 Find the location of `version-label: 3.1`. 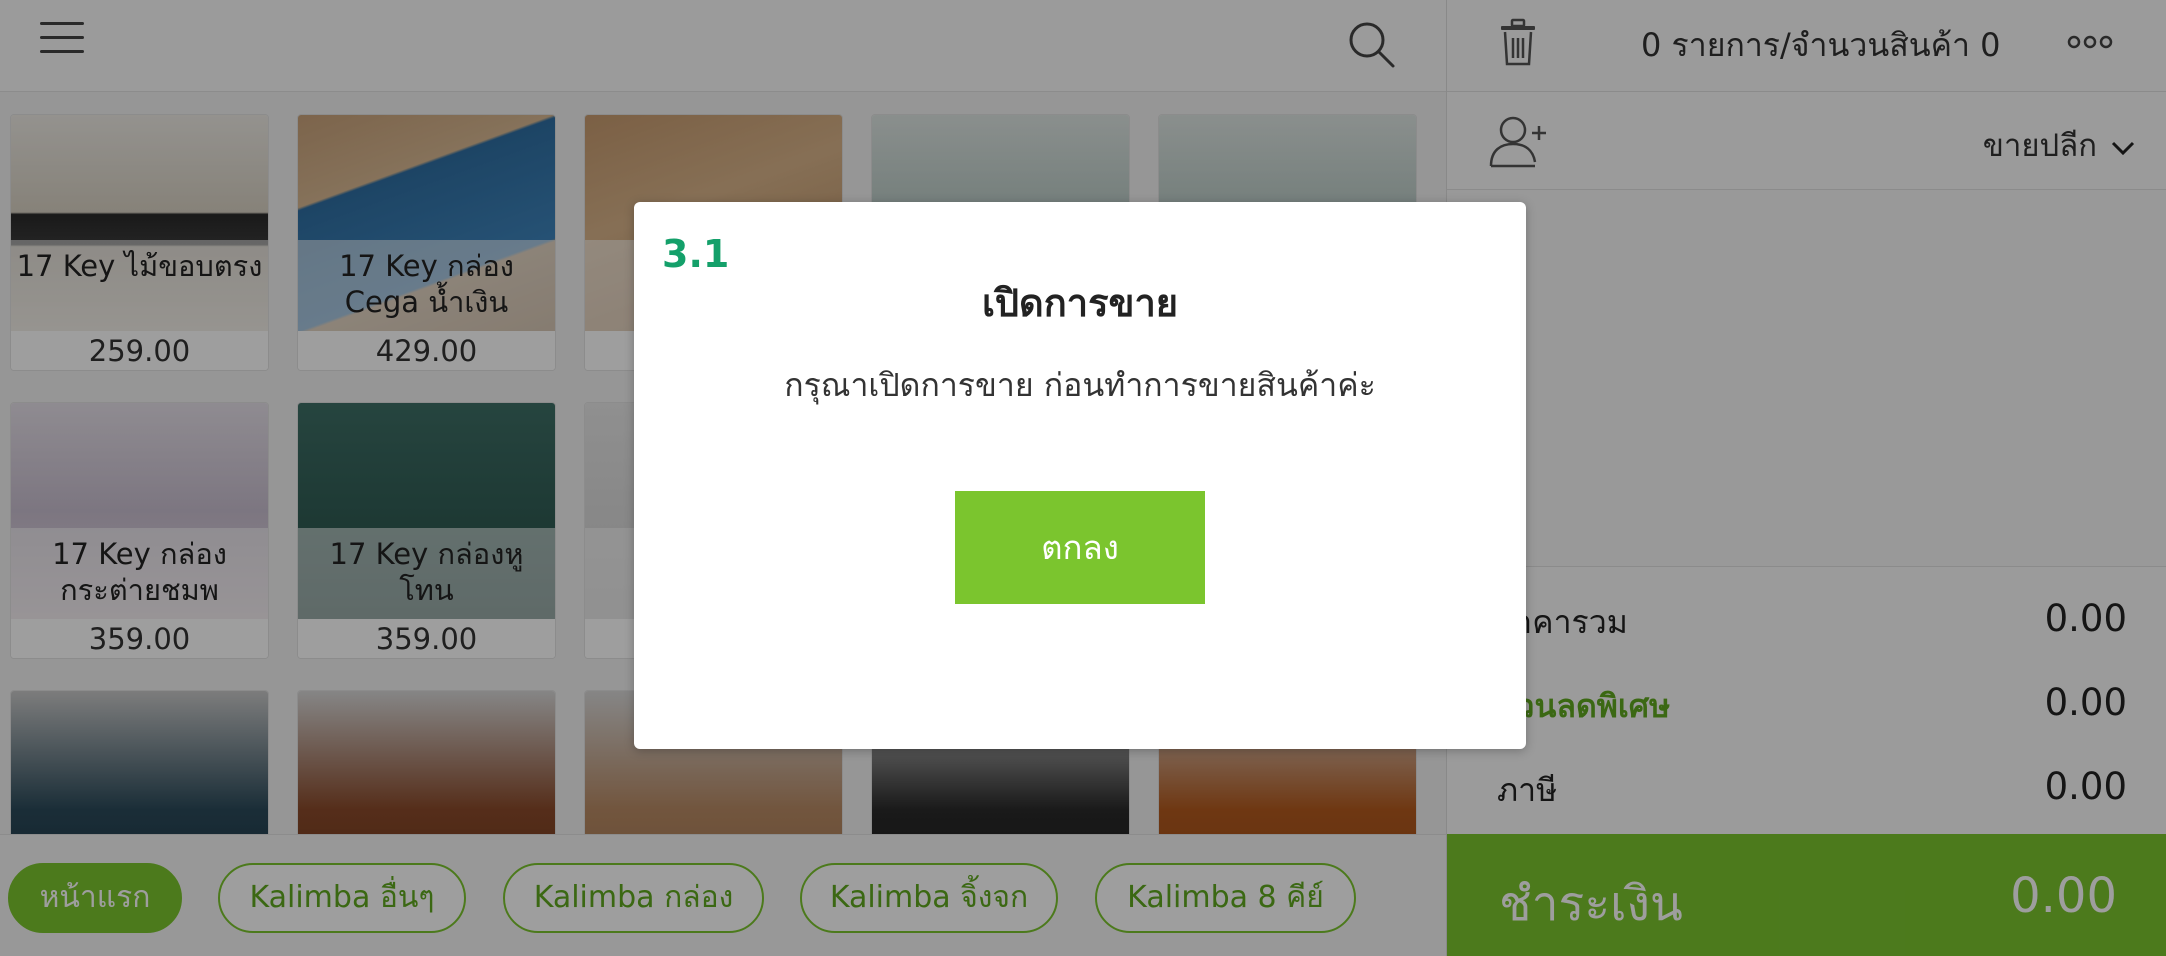

version-label: 3.1 is located at coordinates (696, 254).